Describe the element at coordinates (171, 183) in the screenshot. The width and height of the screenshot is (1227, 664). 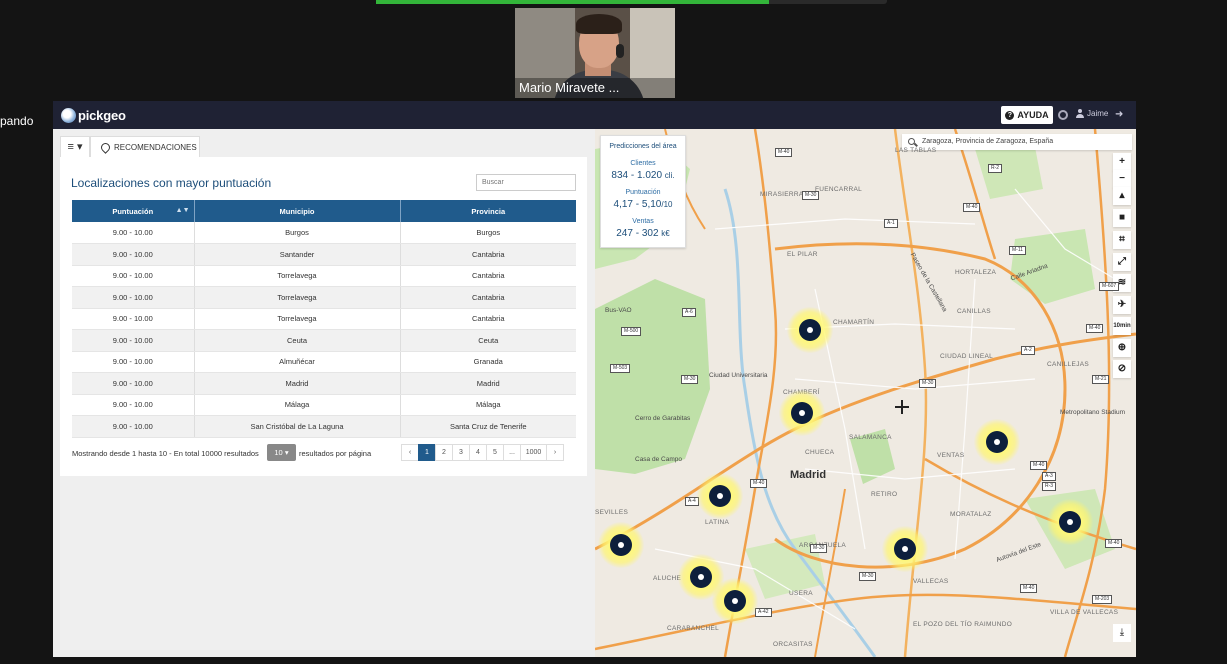
I see `panel-title: Localizaciones con mayor puntuación` at that location.